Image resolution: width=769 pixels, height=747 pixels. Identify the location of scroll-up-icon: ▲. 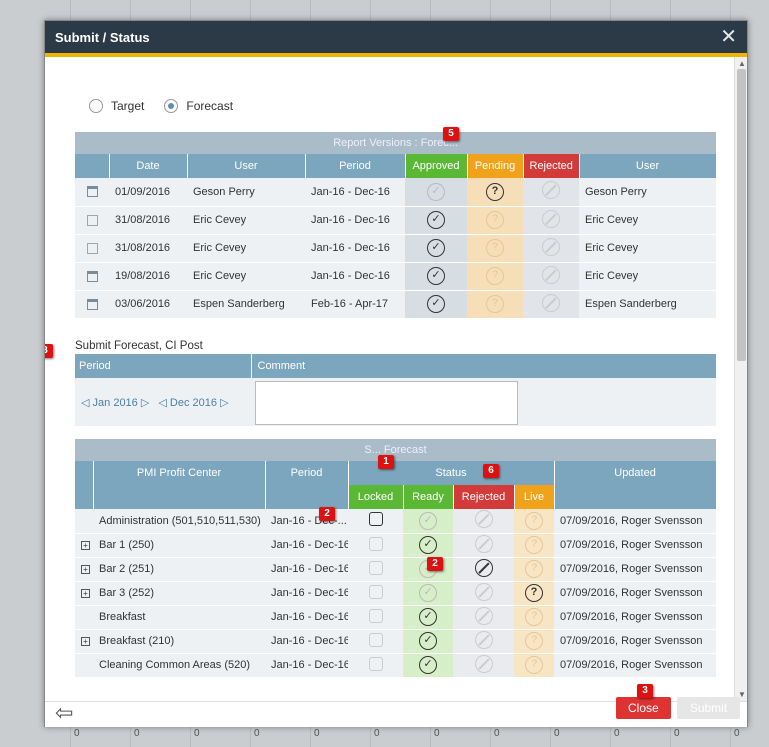
(742, 63).